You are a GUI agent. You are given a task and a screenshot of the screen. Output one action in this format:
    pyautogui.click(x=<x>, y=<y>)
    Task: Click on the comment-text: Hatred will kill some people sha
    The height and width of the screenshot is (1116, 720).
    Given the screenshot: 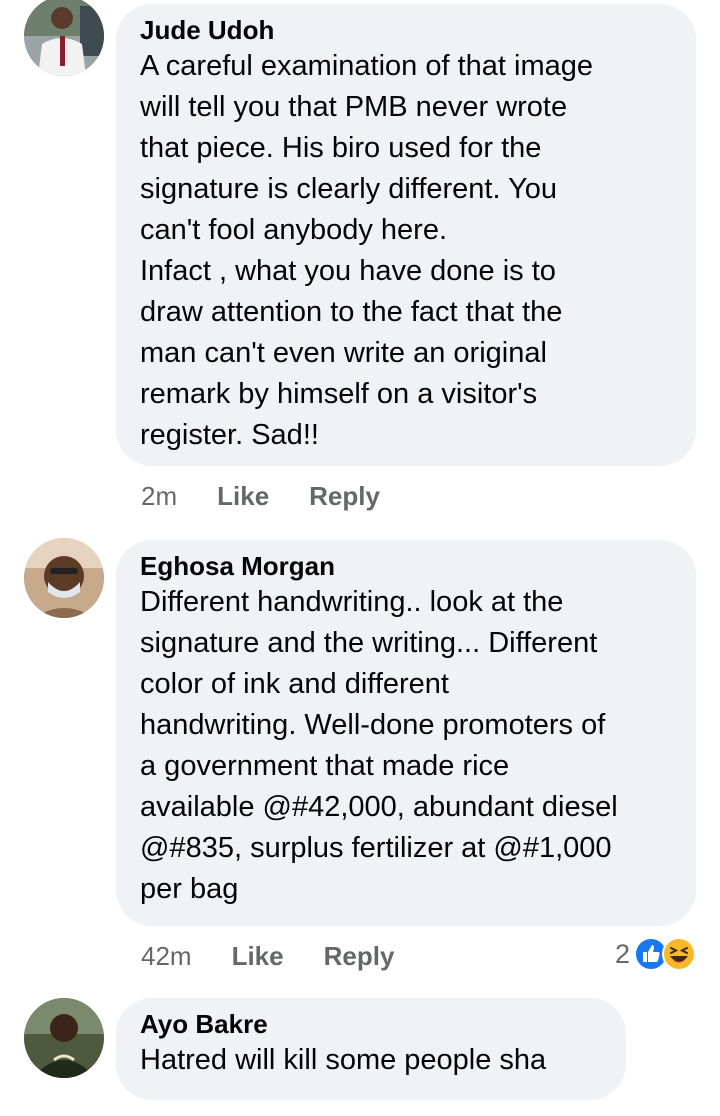 What is the action you would take?
    pyautogui.click(x=343, y=1060)
    